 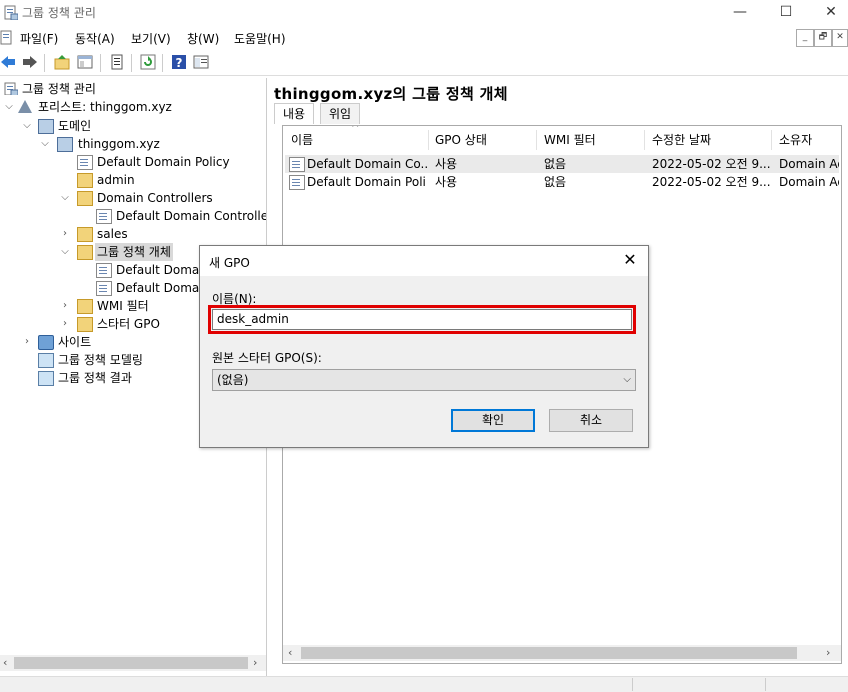 I want to click on menu-view: 보기(V), so click(x=151, y=38).